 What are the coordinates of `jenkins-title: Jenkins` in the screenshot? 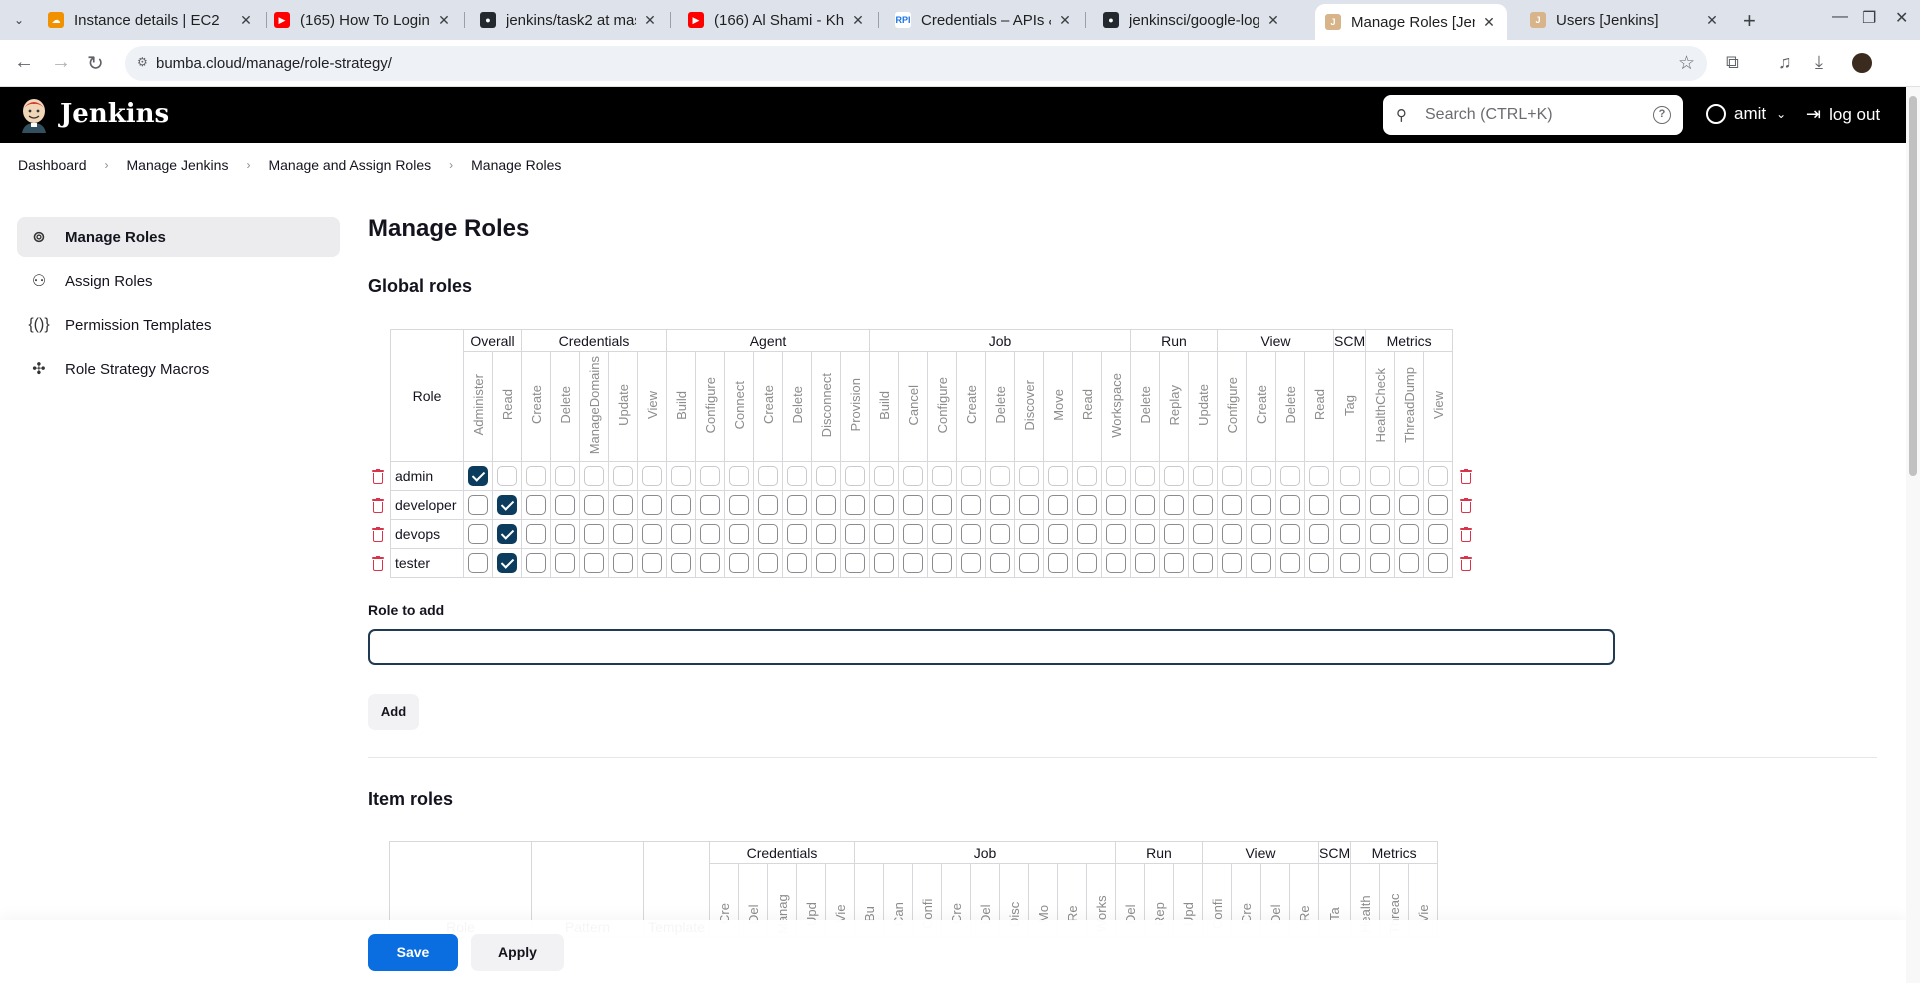 It's located at (114, 114).